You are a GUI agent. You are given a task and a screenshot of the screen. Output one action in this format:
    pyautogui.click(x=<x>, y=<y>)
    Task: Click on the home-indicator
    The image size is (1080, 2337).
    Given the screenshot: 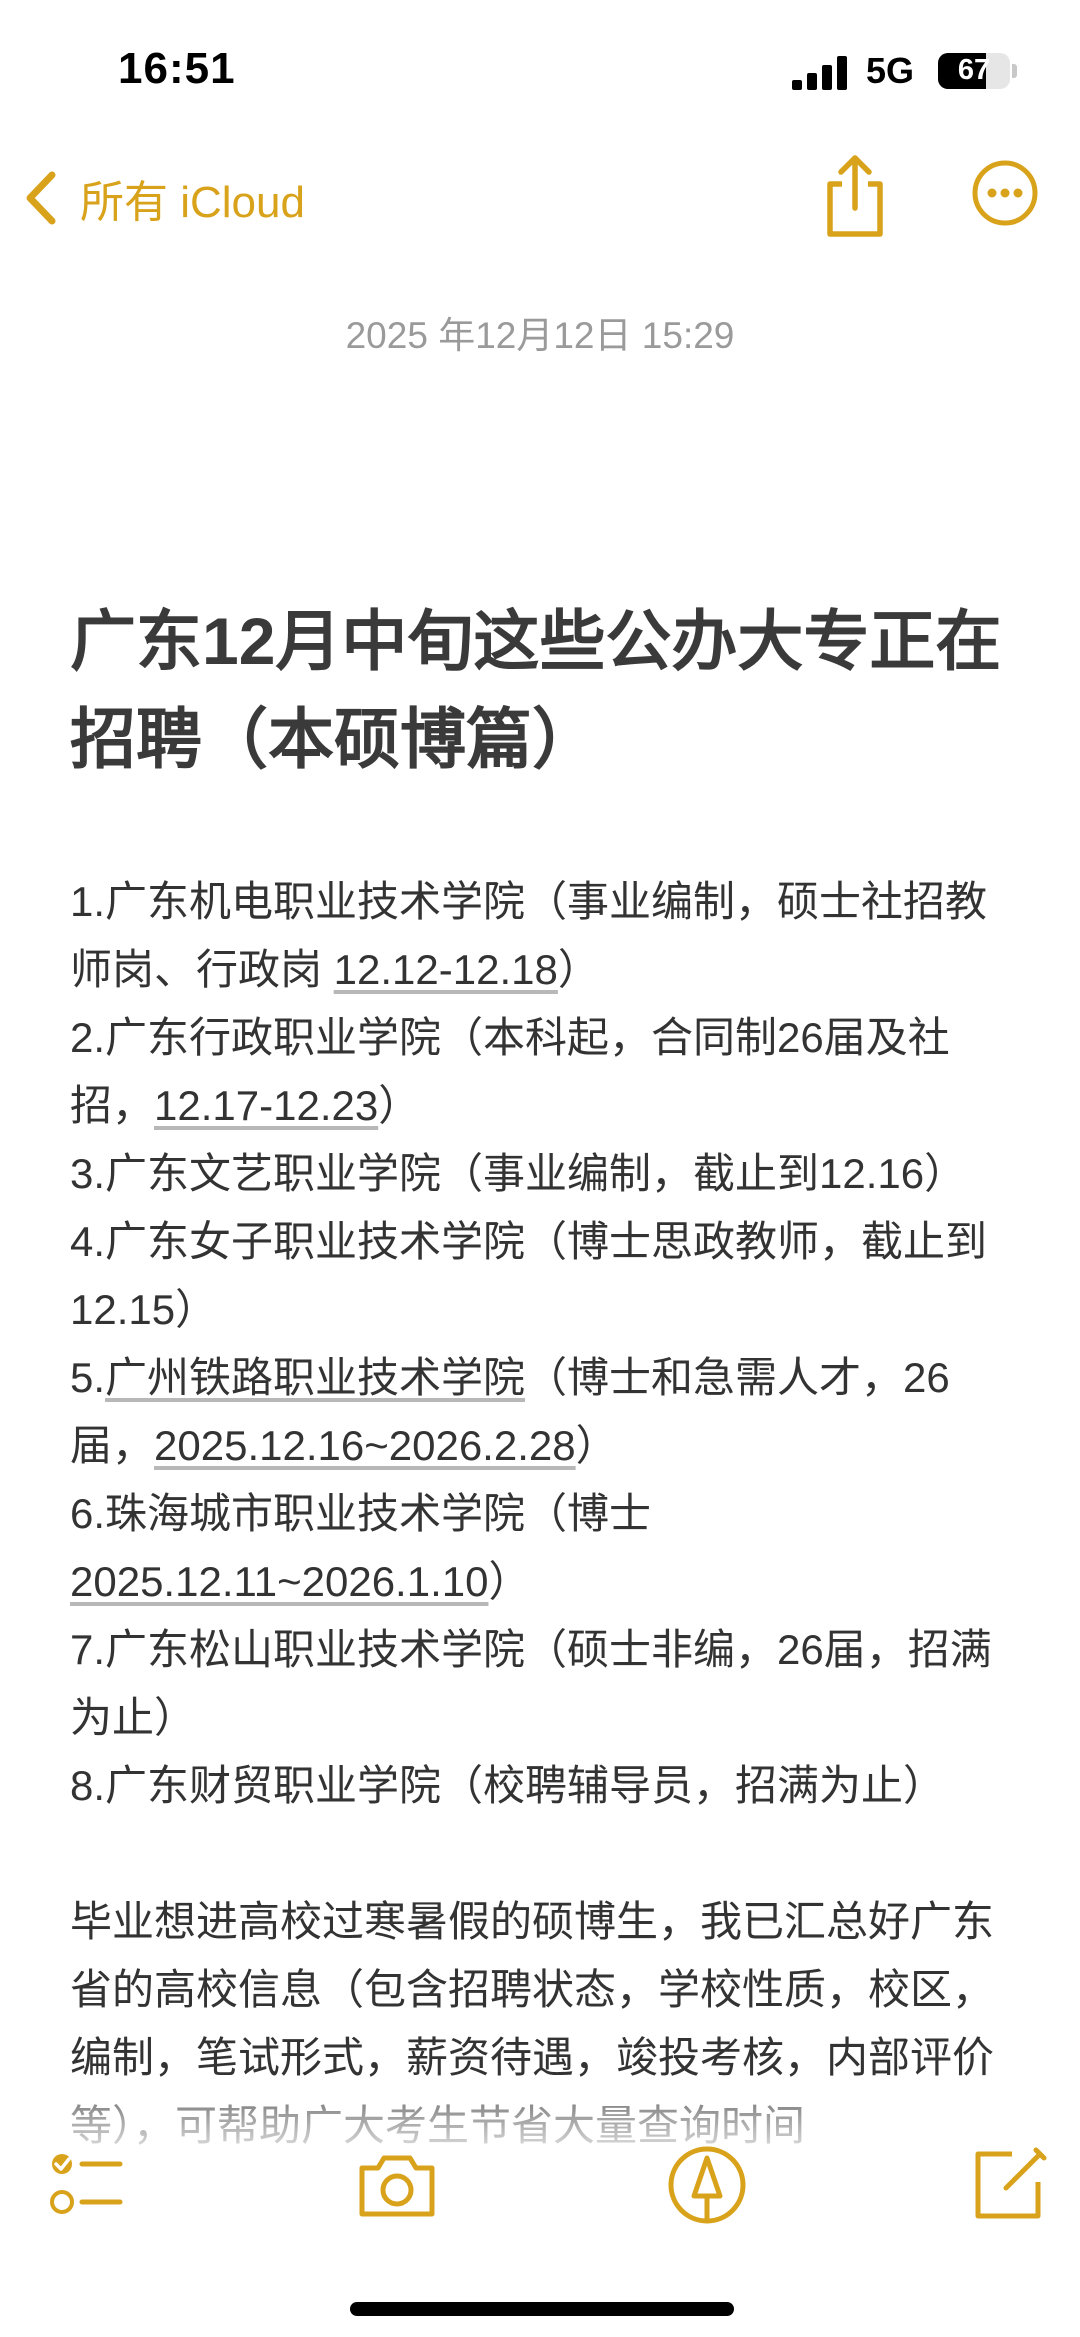 What is the action you would take?
    pyautogui.click(x=542, y=2309)
    